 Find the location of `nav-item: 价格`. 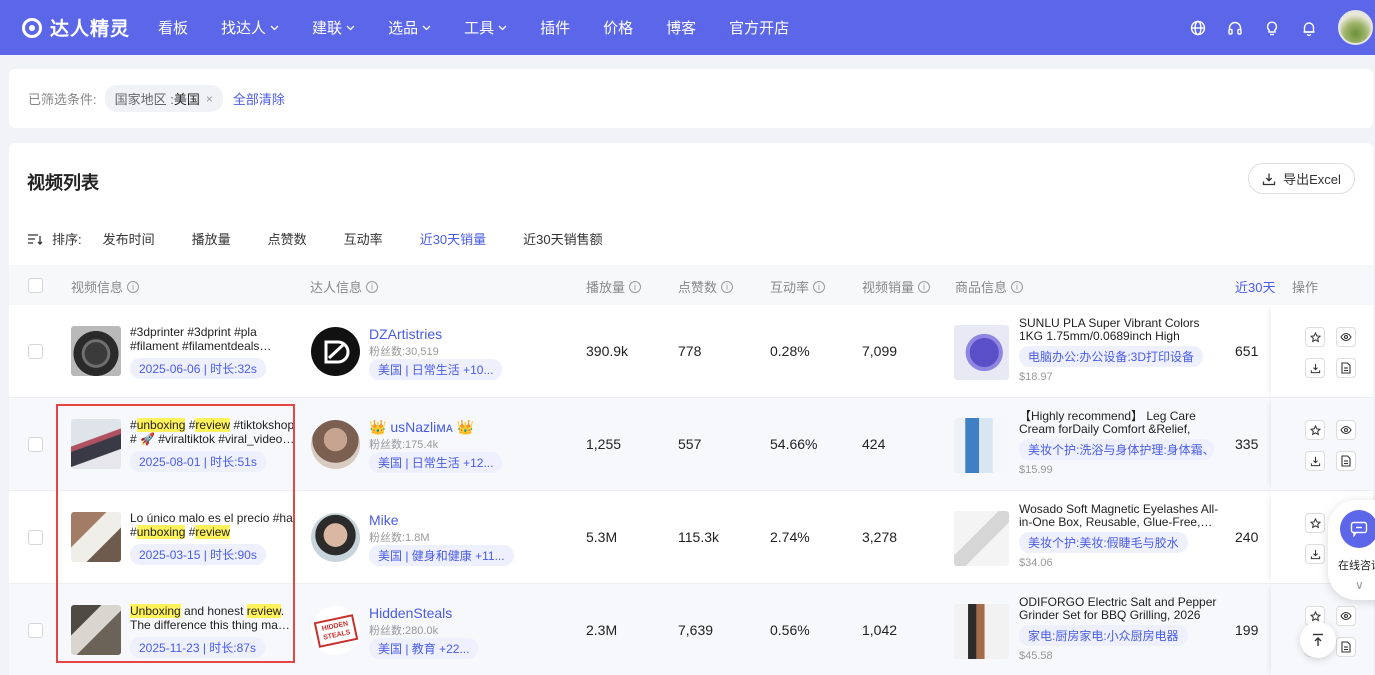

nav-item: 价格 is located at coordinates (618, 27).